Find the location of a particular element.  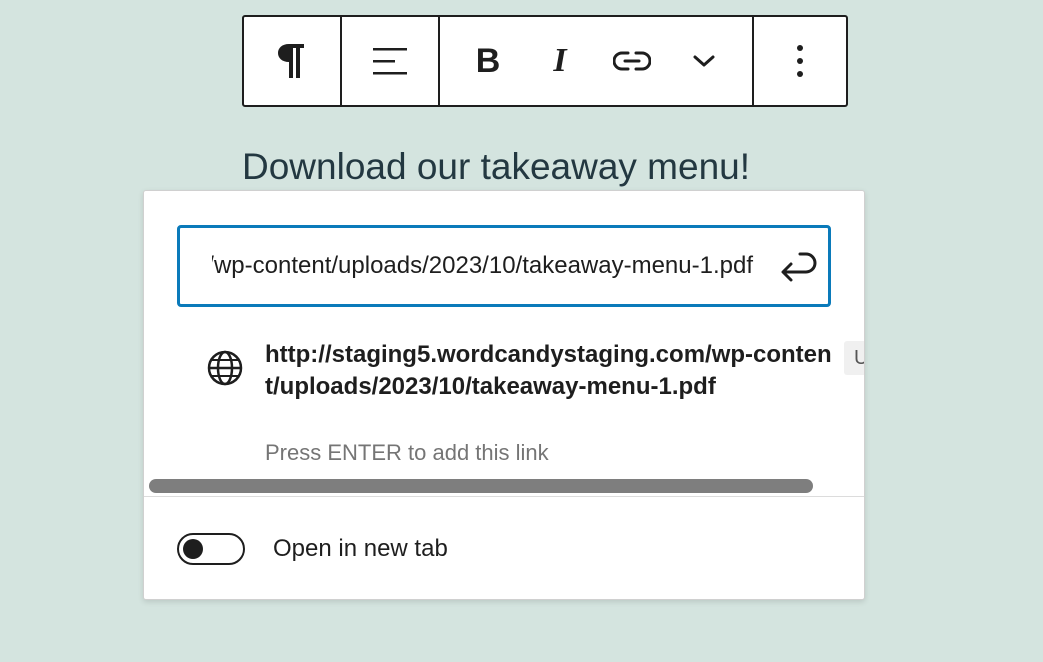

link-button is located at coordinates (632, 61).